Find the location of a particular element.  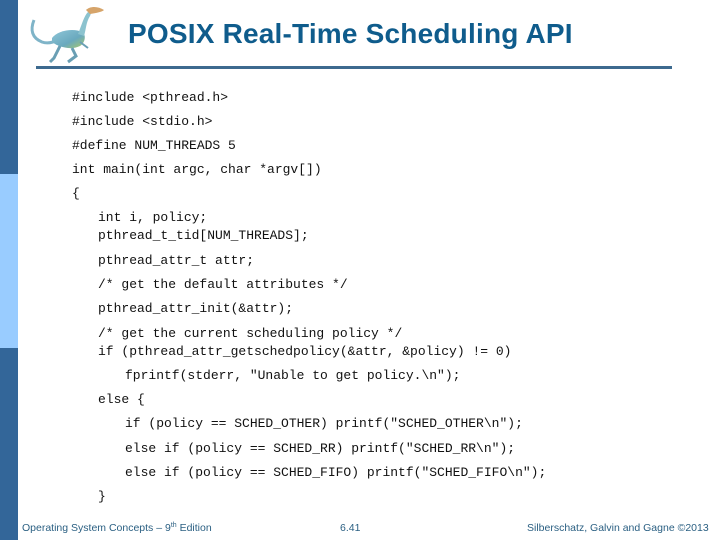

slide-sidebar is located at coordinates (9, 270).